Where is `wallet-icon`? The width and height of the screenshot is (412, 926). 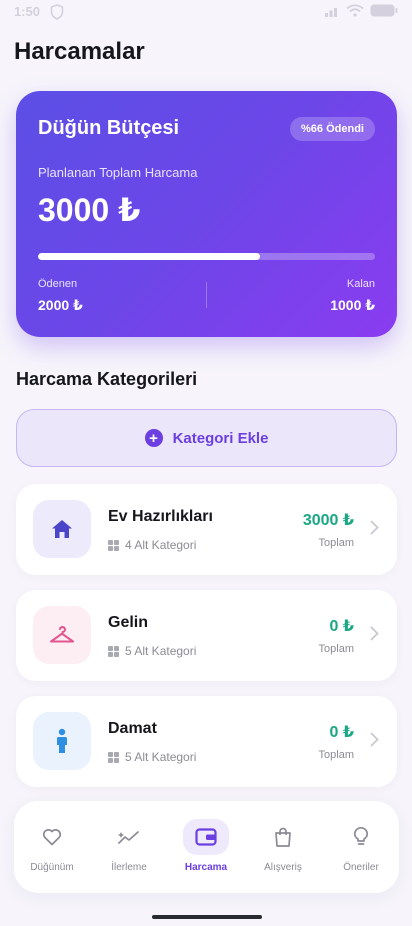
wallet-icon is located at coordinates (206, 837).